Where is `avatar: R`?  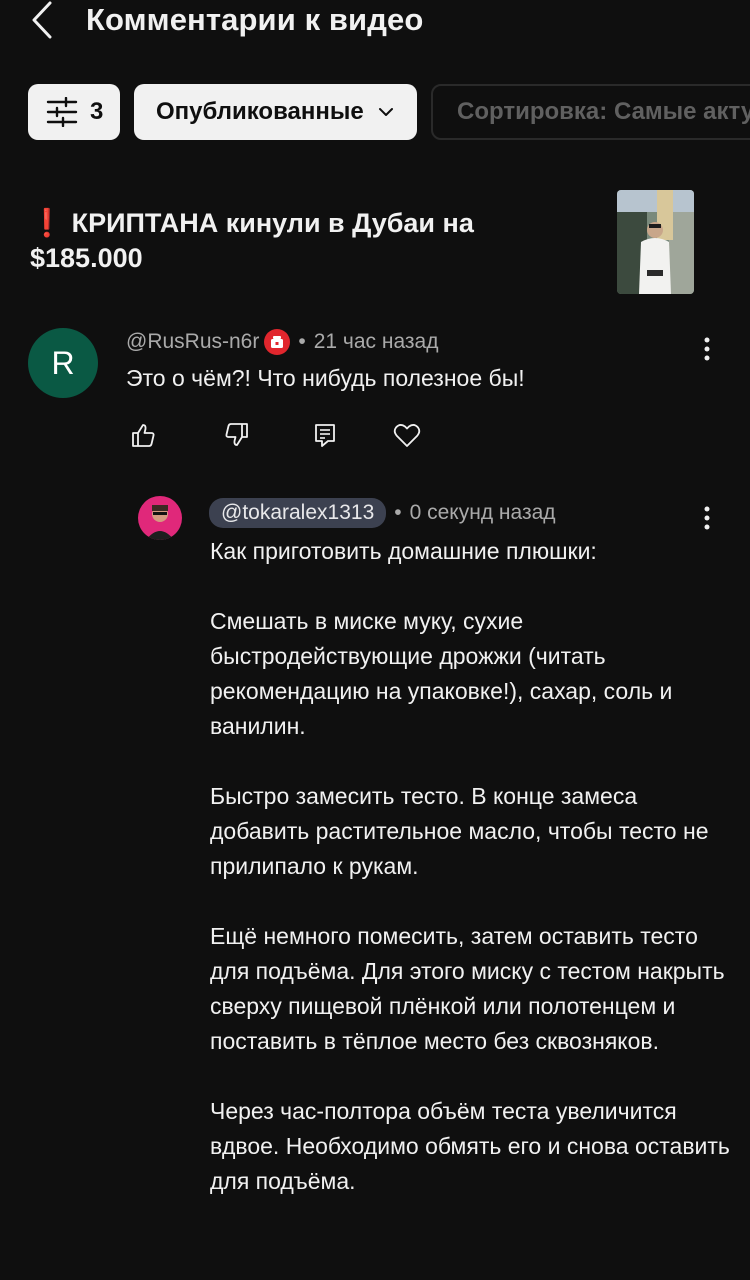
avatar: R is located at coordinates (63, 363).